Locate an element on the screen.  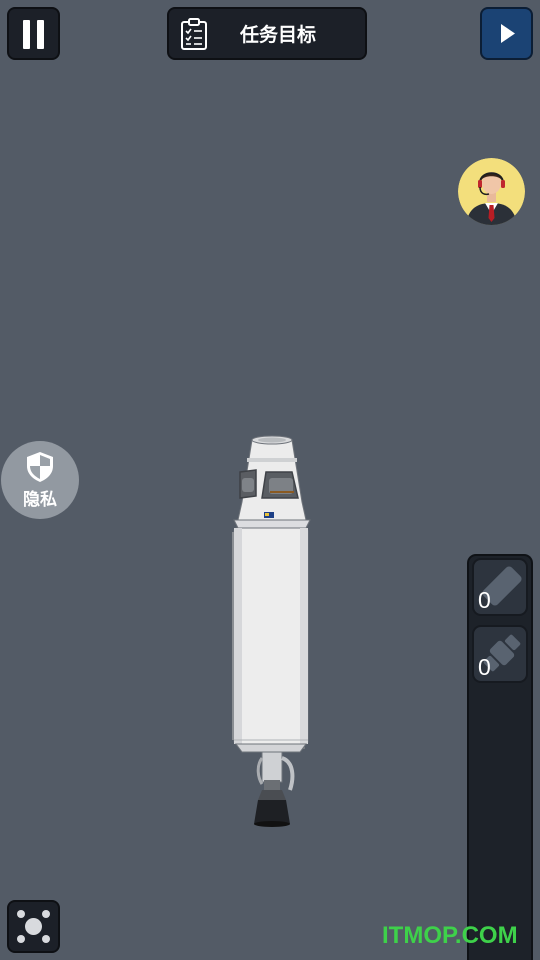
privacy-button: 隐私 is located at coordinates (40, 480).